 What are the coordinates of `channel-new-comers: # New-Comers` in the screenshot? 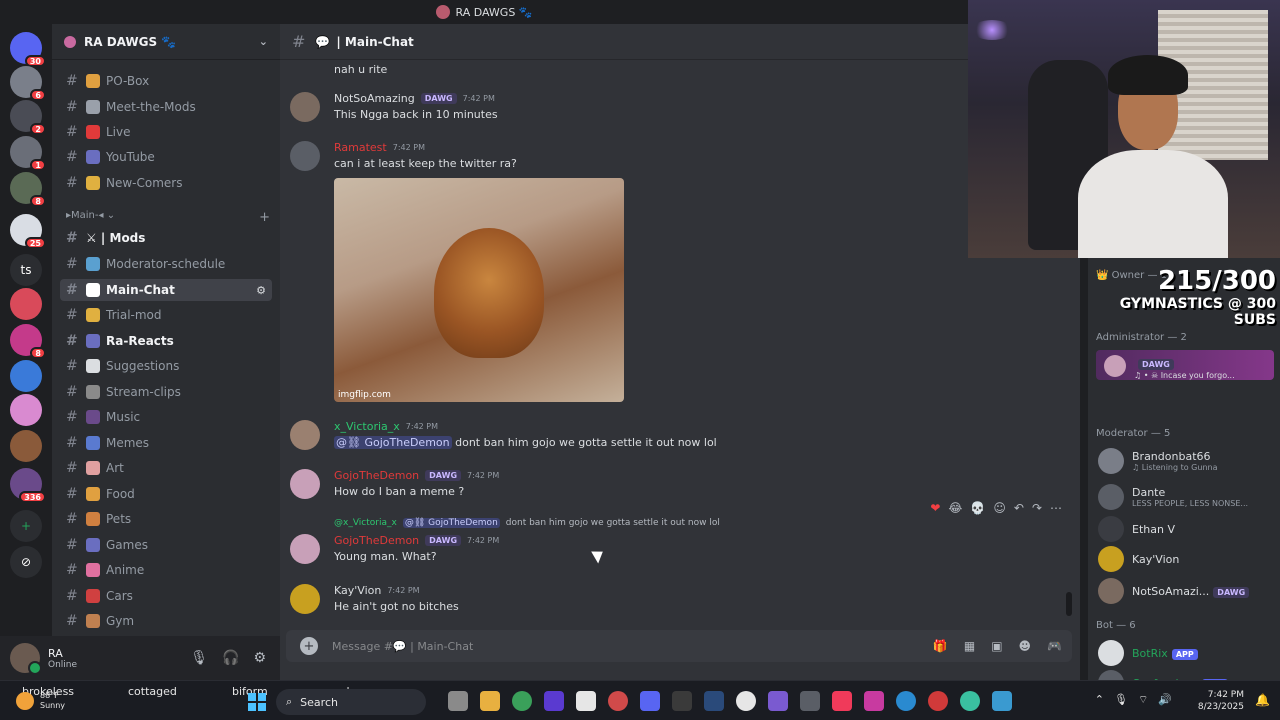 It's located at (166, 183).